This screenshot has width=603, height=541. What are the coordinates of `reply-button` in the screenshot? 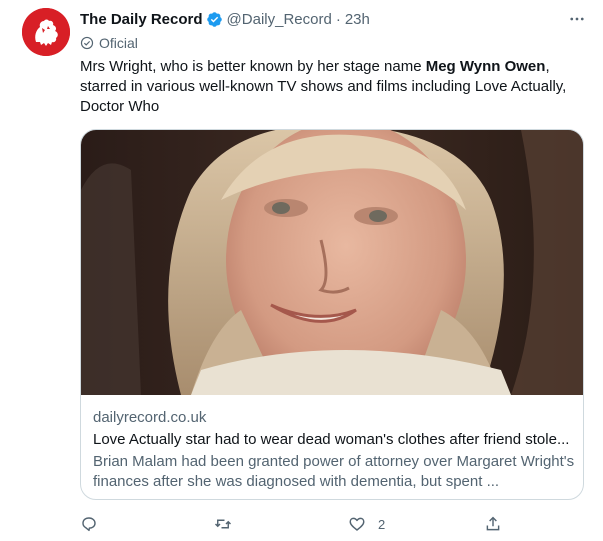 It's located at (89, 524).